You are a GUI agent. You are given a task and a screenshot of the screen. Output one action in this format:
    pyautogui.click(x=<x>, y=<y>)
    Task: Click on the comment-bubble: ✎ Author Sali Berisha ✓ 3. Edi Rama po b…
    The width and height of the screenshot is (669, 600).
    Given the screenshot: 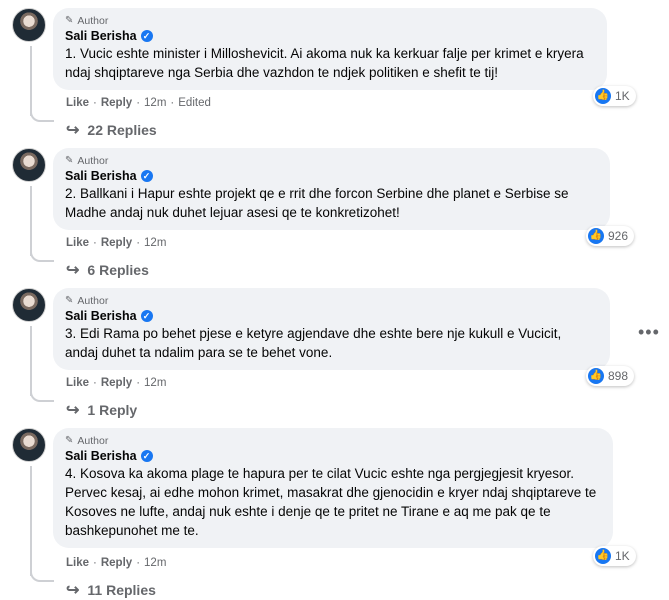 What is the action you would take?
    pyautogui.click(x=331, y=329)
    